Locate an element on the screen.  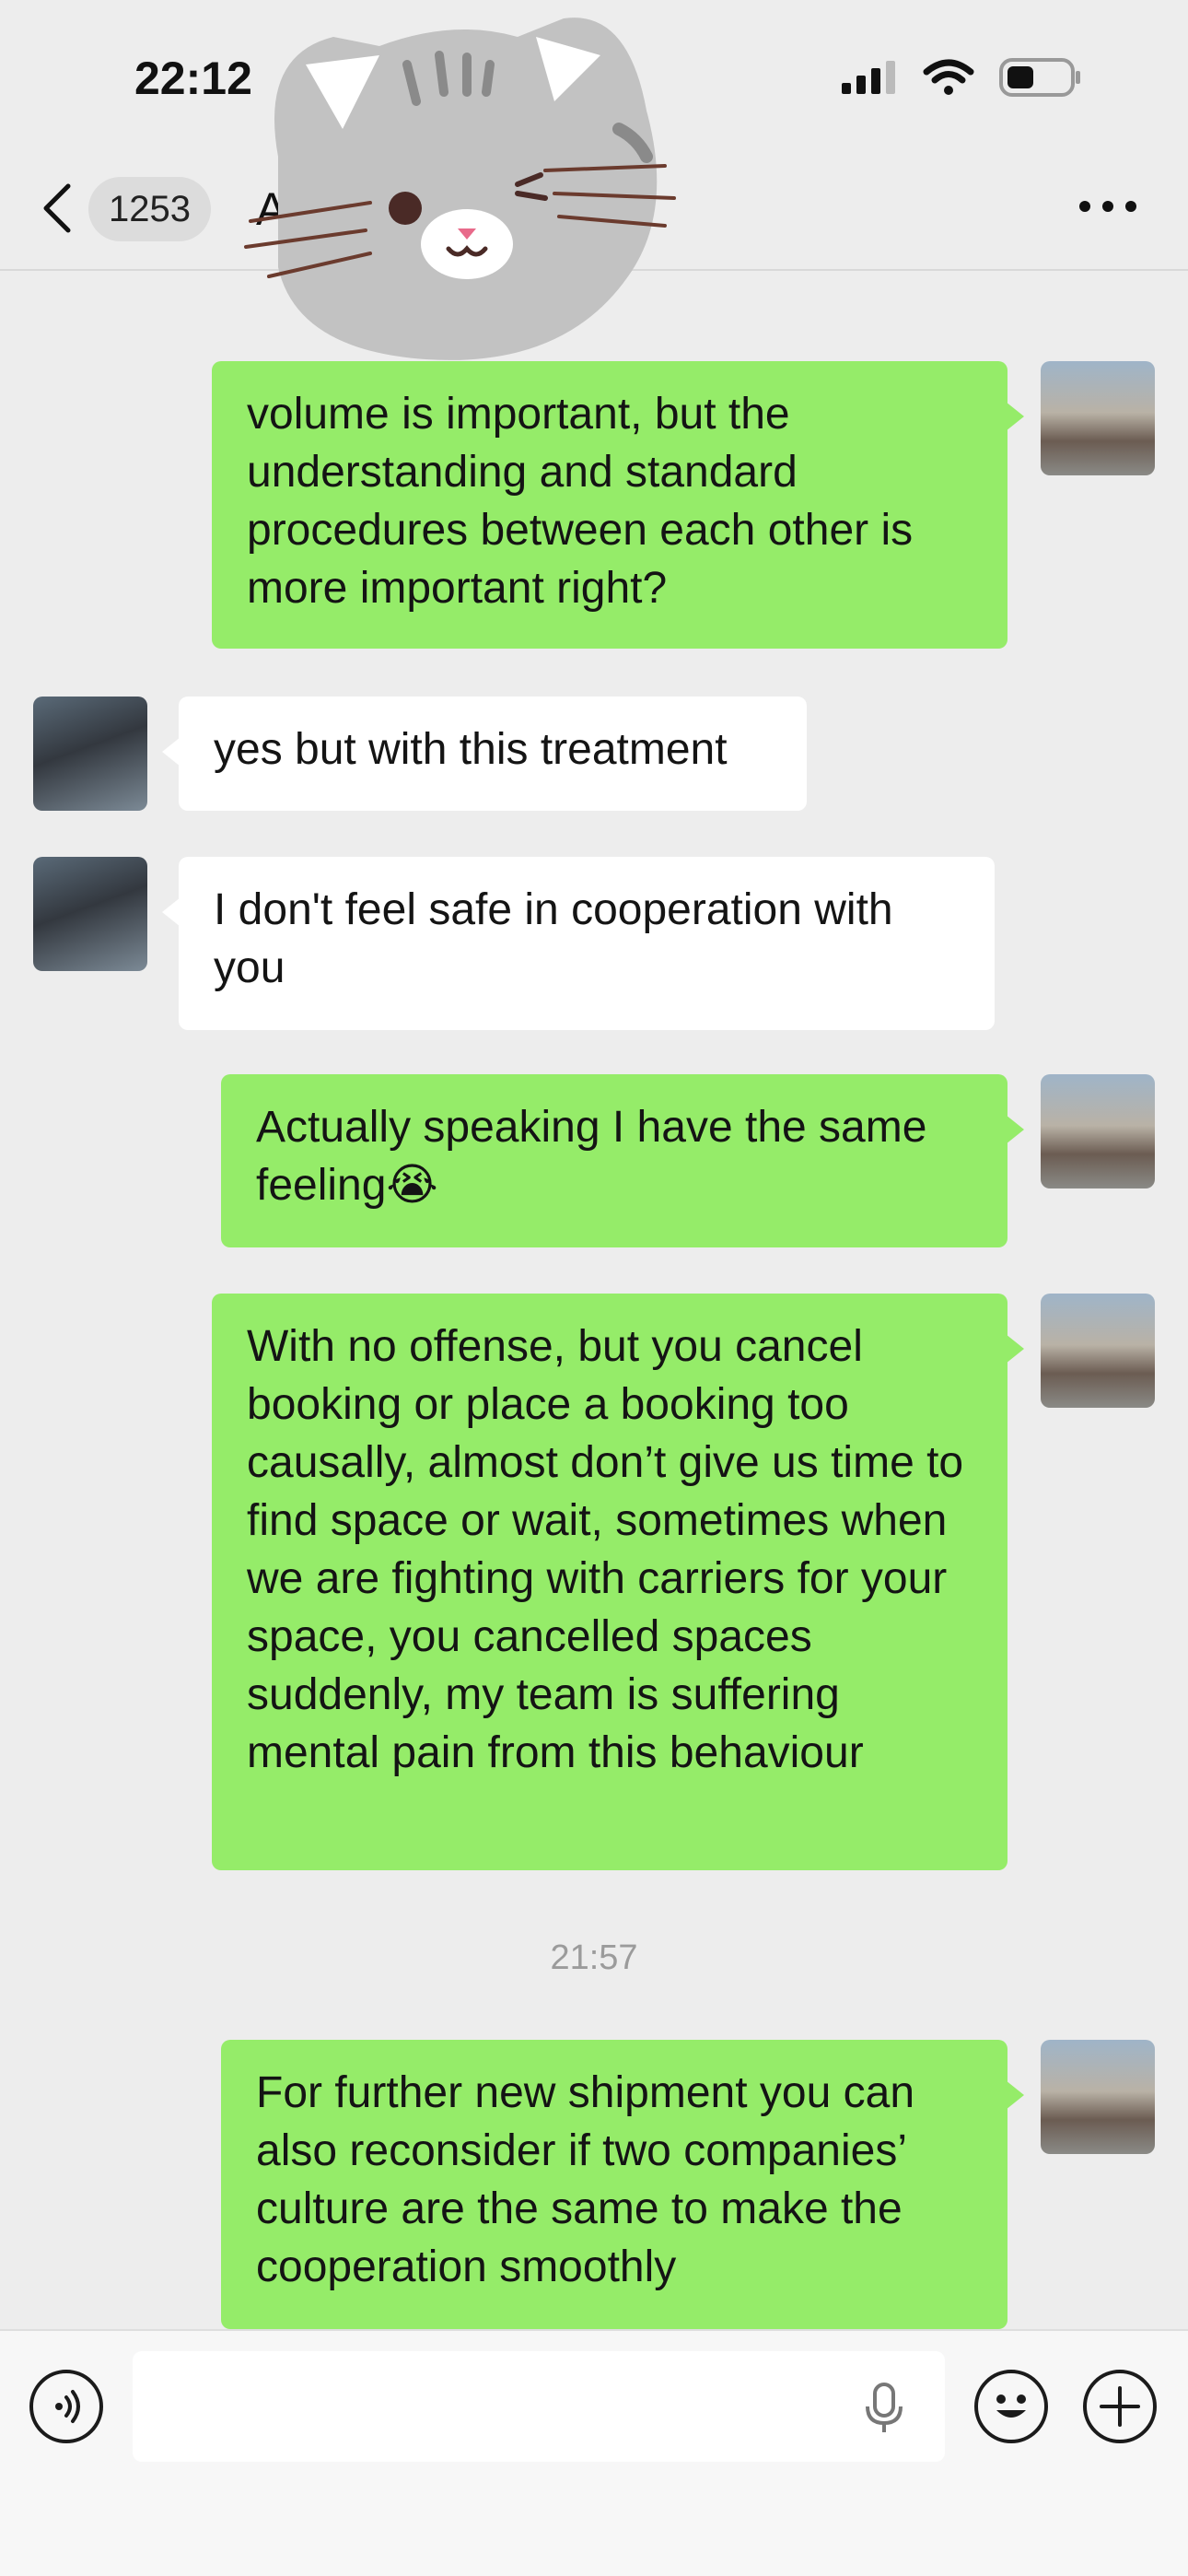
microphone-icon is located at coordinates (884, 2408).